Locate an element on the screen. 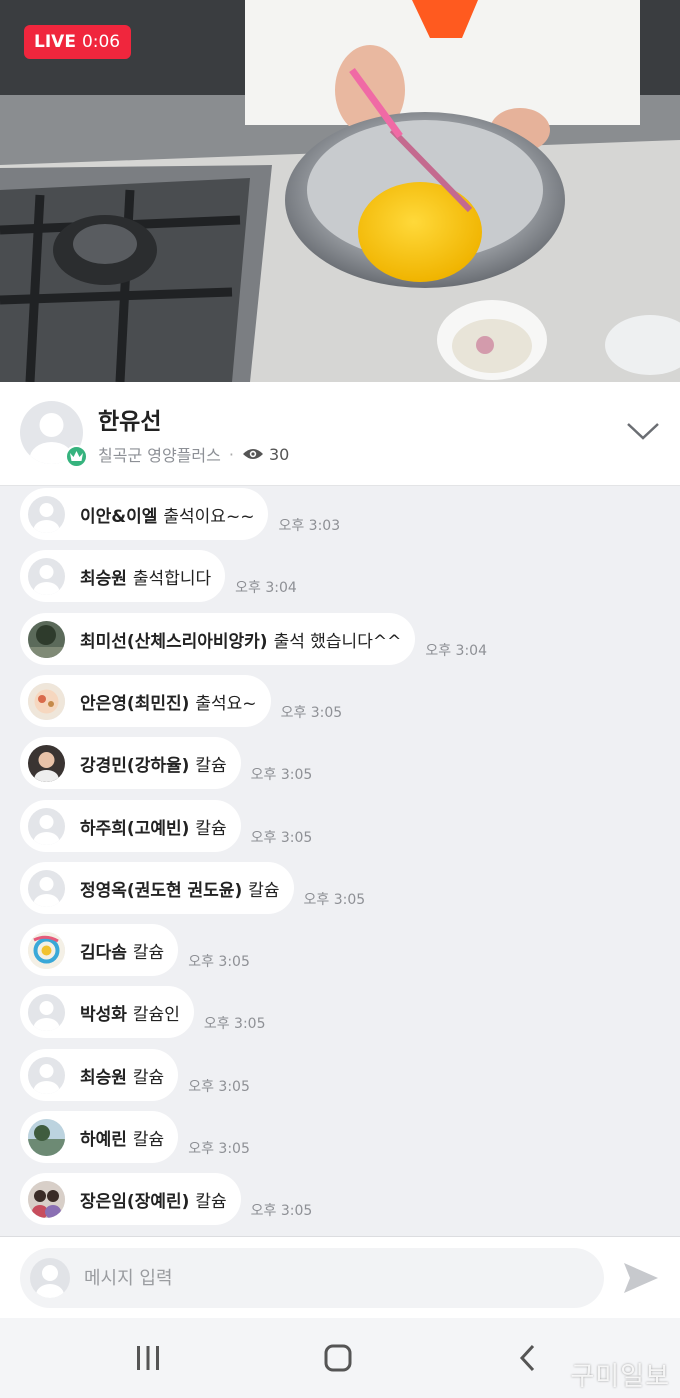 This screenshot has width=680, height=1398. message-bubble: 최승원 칼슘 is located at coordinates (99, 1075).